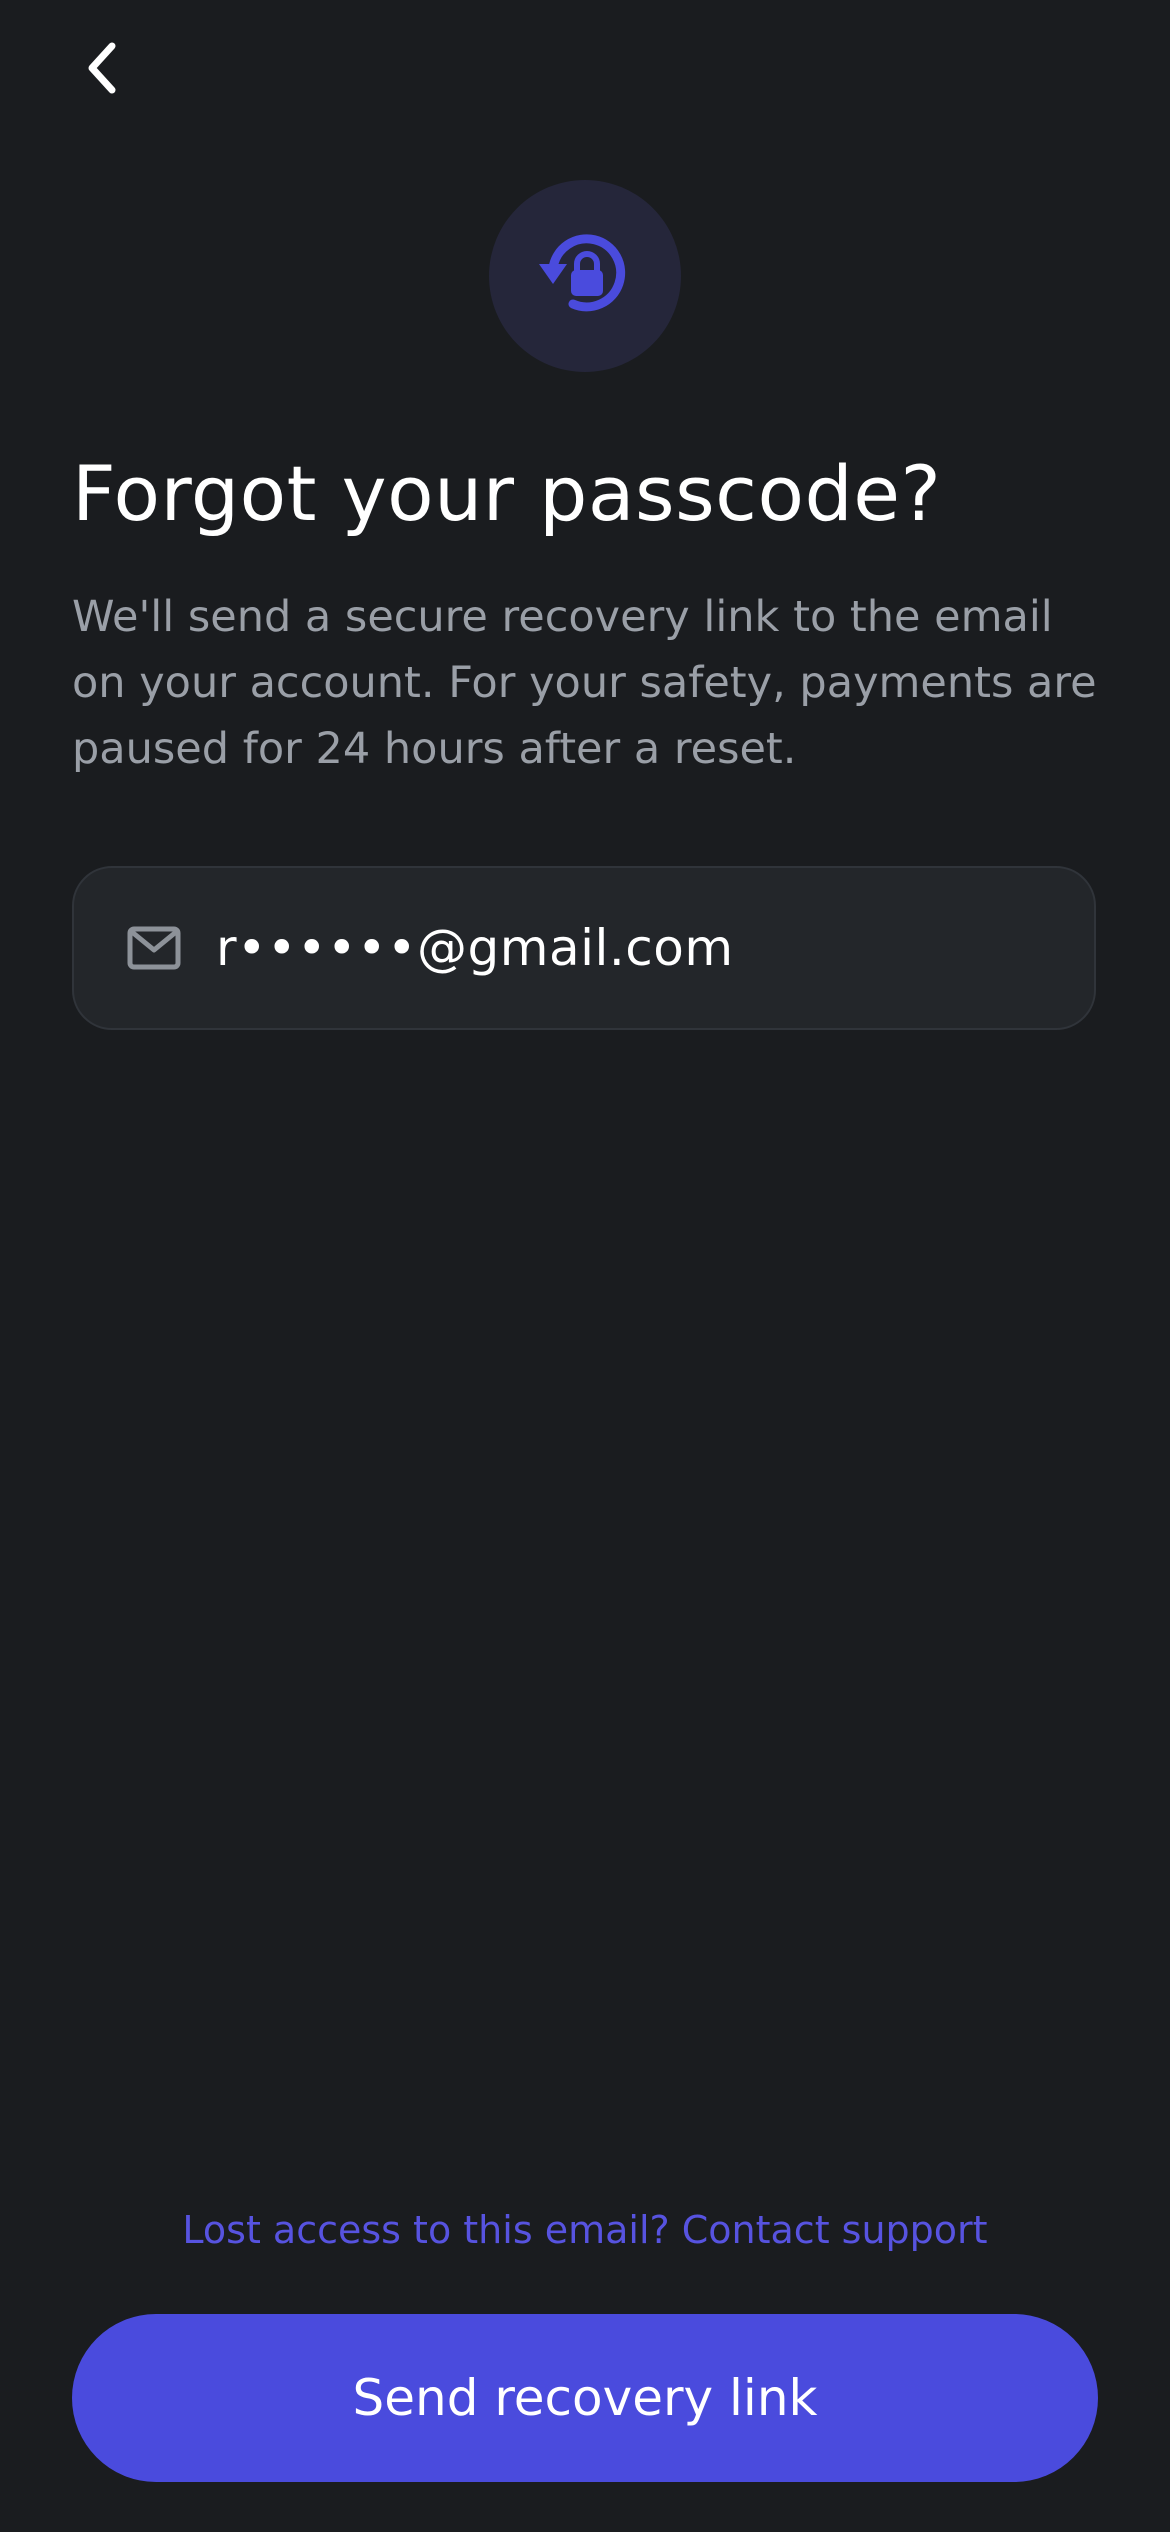 Image resolution: width=1170 pixels, height=2532 pixels. I want to click on send-recovery-link-button: Send recovery link, so click(585, 2398).